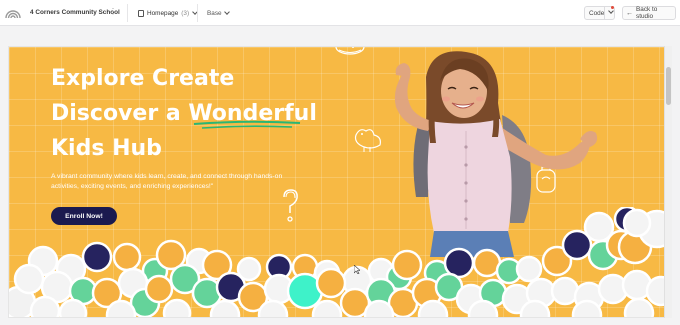  I want to click on arrow-left-icon: ←, so click(629, 13).